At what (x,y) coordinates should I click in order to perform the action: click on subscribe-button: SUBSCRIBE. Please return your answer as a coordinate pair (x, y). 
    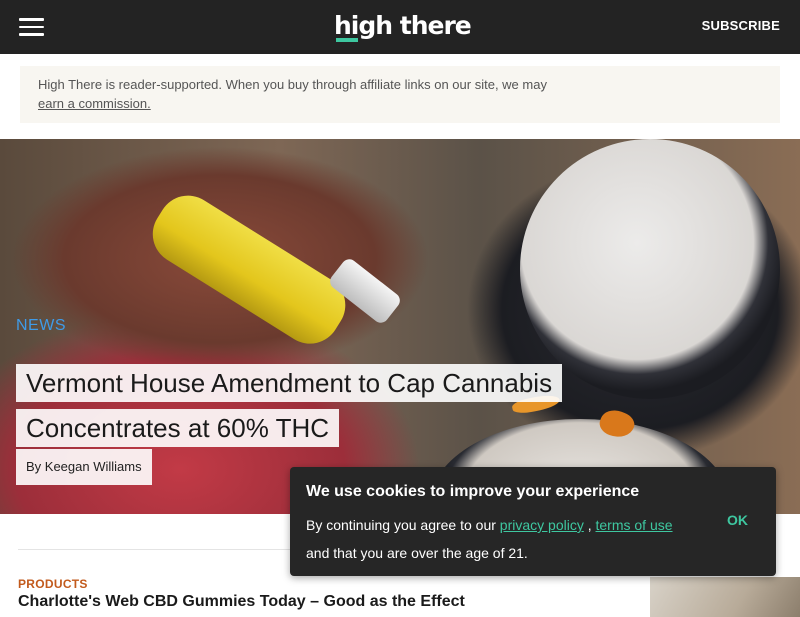
    Looking at the image, I should click on (741, 25).